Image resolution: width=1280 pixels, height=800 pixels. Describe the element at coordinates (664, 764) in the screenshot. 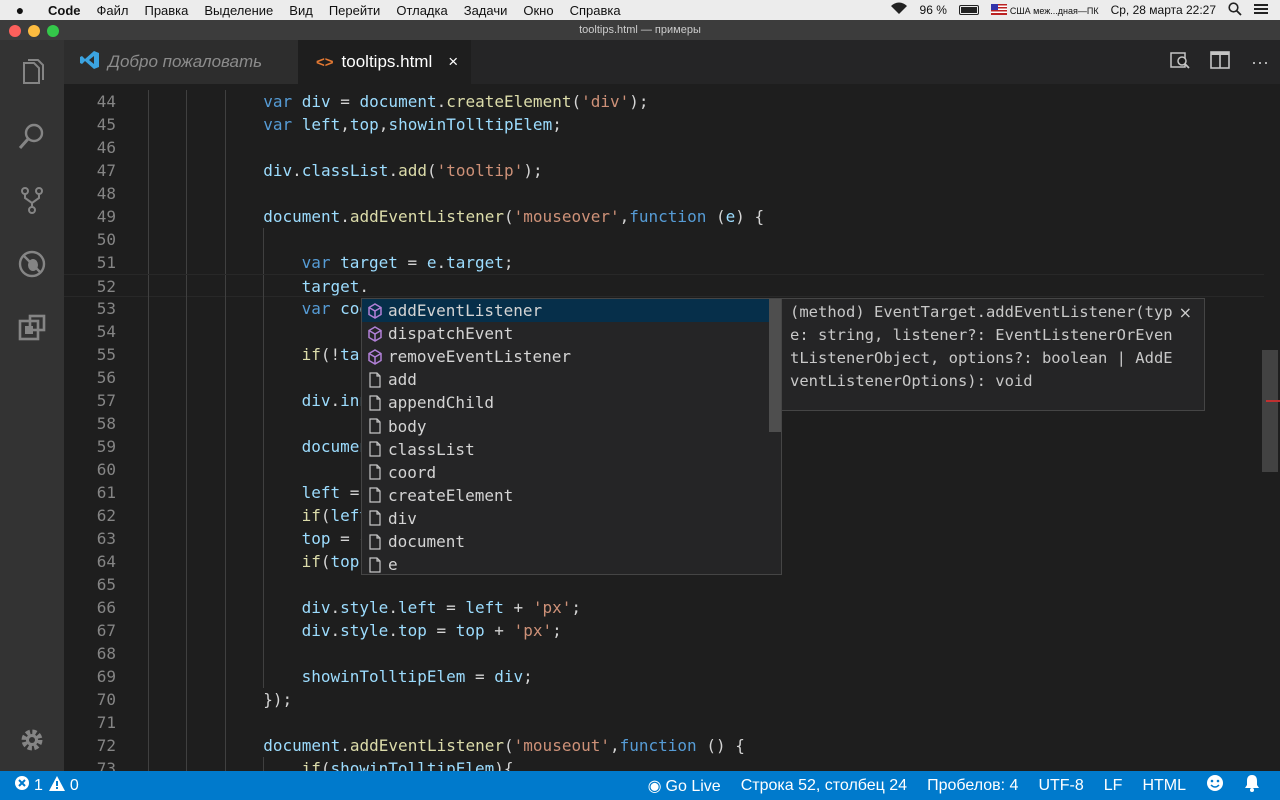

I see `code-line: 73 if(showinTolltipElem){` at that location.